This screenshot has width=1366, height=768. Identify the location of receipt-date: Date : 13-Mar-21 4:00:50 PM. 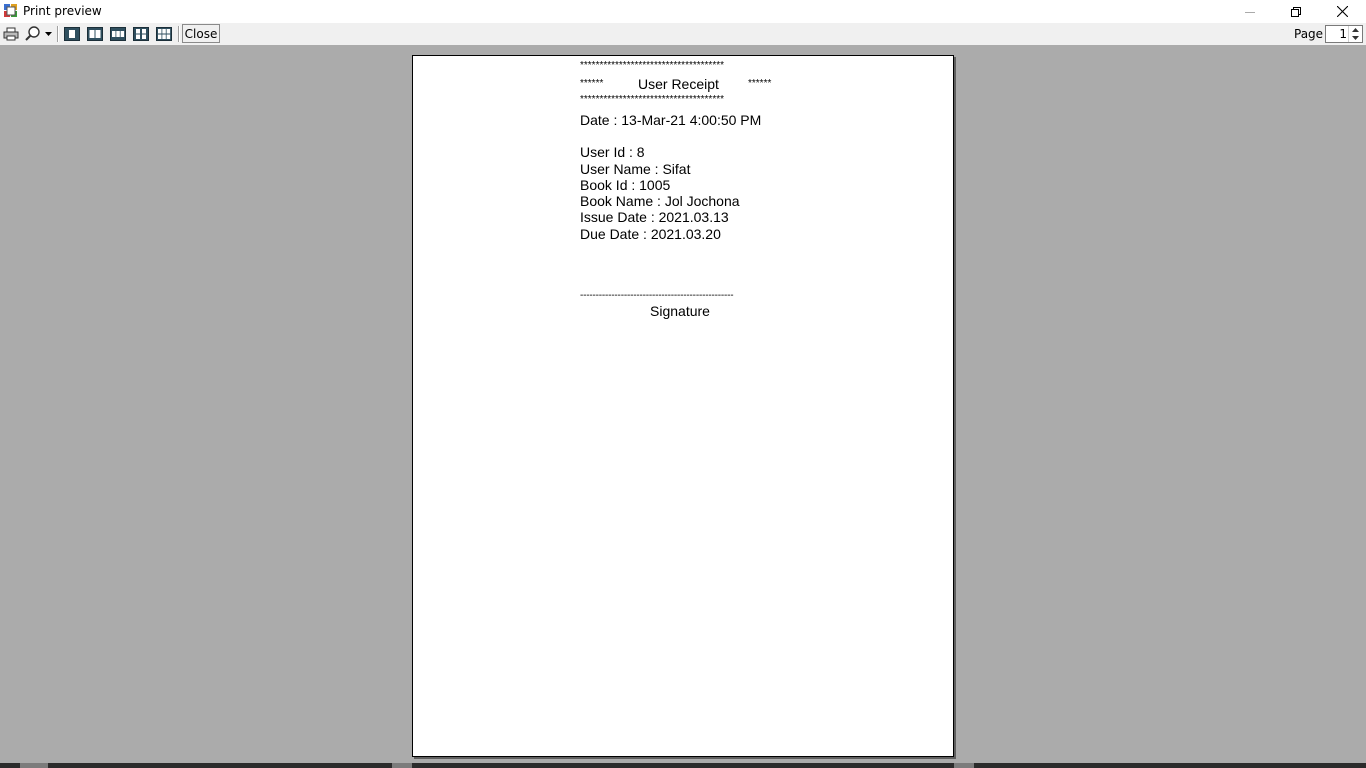
(671, 120).